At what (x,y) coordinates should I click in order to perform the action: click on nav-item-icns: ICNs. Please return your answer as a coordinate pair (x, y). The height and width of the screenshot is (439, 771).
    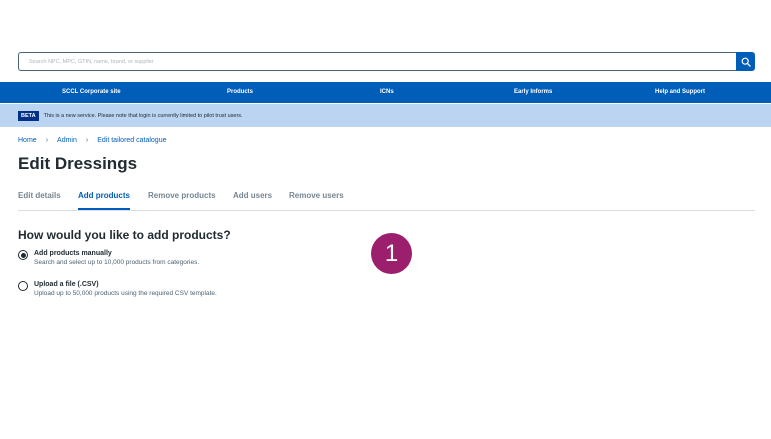
    Looking at the image, I should click on (387, 92).